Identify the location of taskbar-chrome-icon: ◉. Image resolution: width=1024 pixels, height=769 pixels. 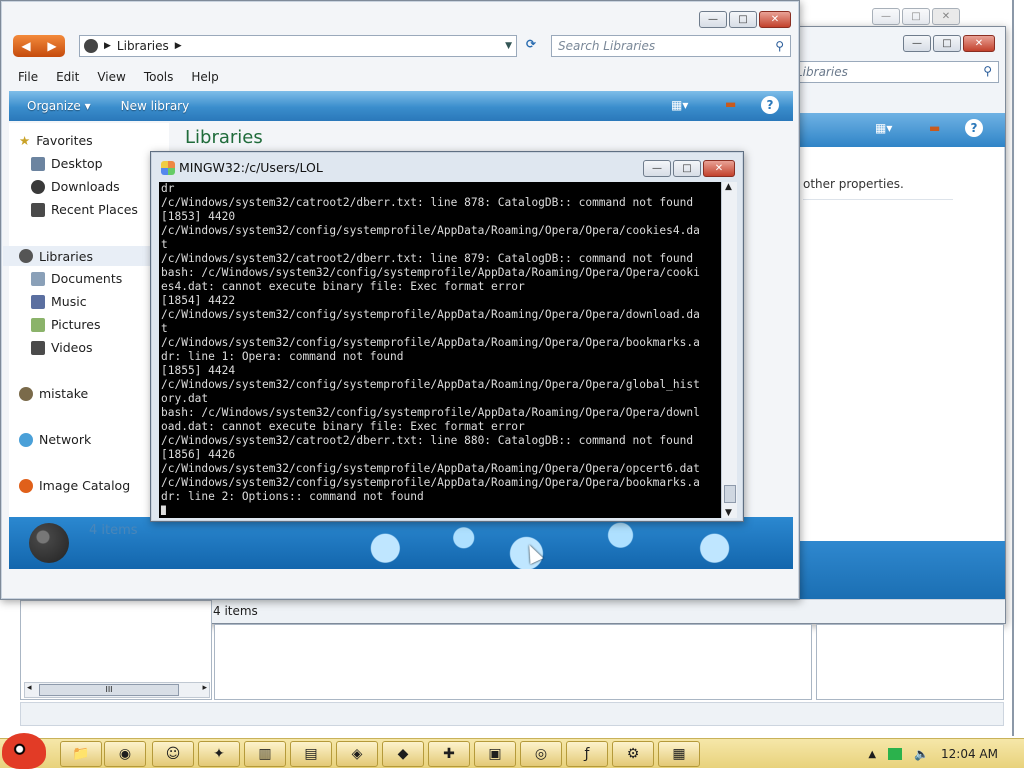
(125, 754).